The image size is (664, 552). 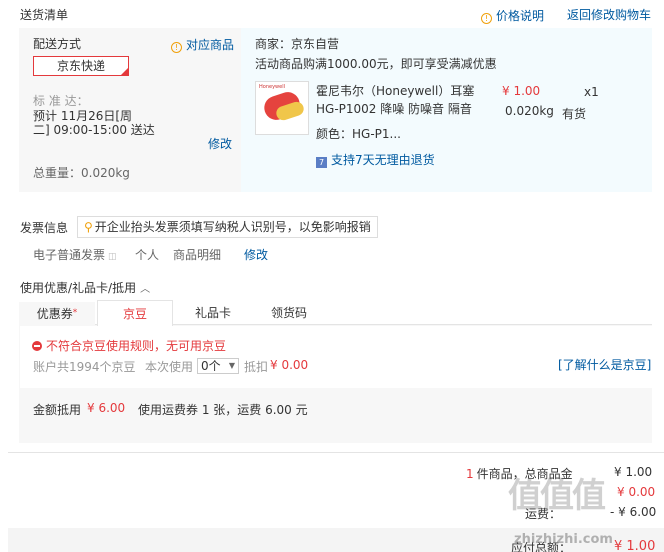 What do you see at coordinates (256, 367) in the screenshot?
I see `beans-deduct-label: 抵扣` at bounding box center [256, 367].